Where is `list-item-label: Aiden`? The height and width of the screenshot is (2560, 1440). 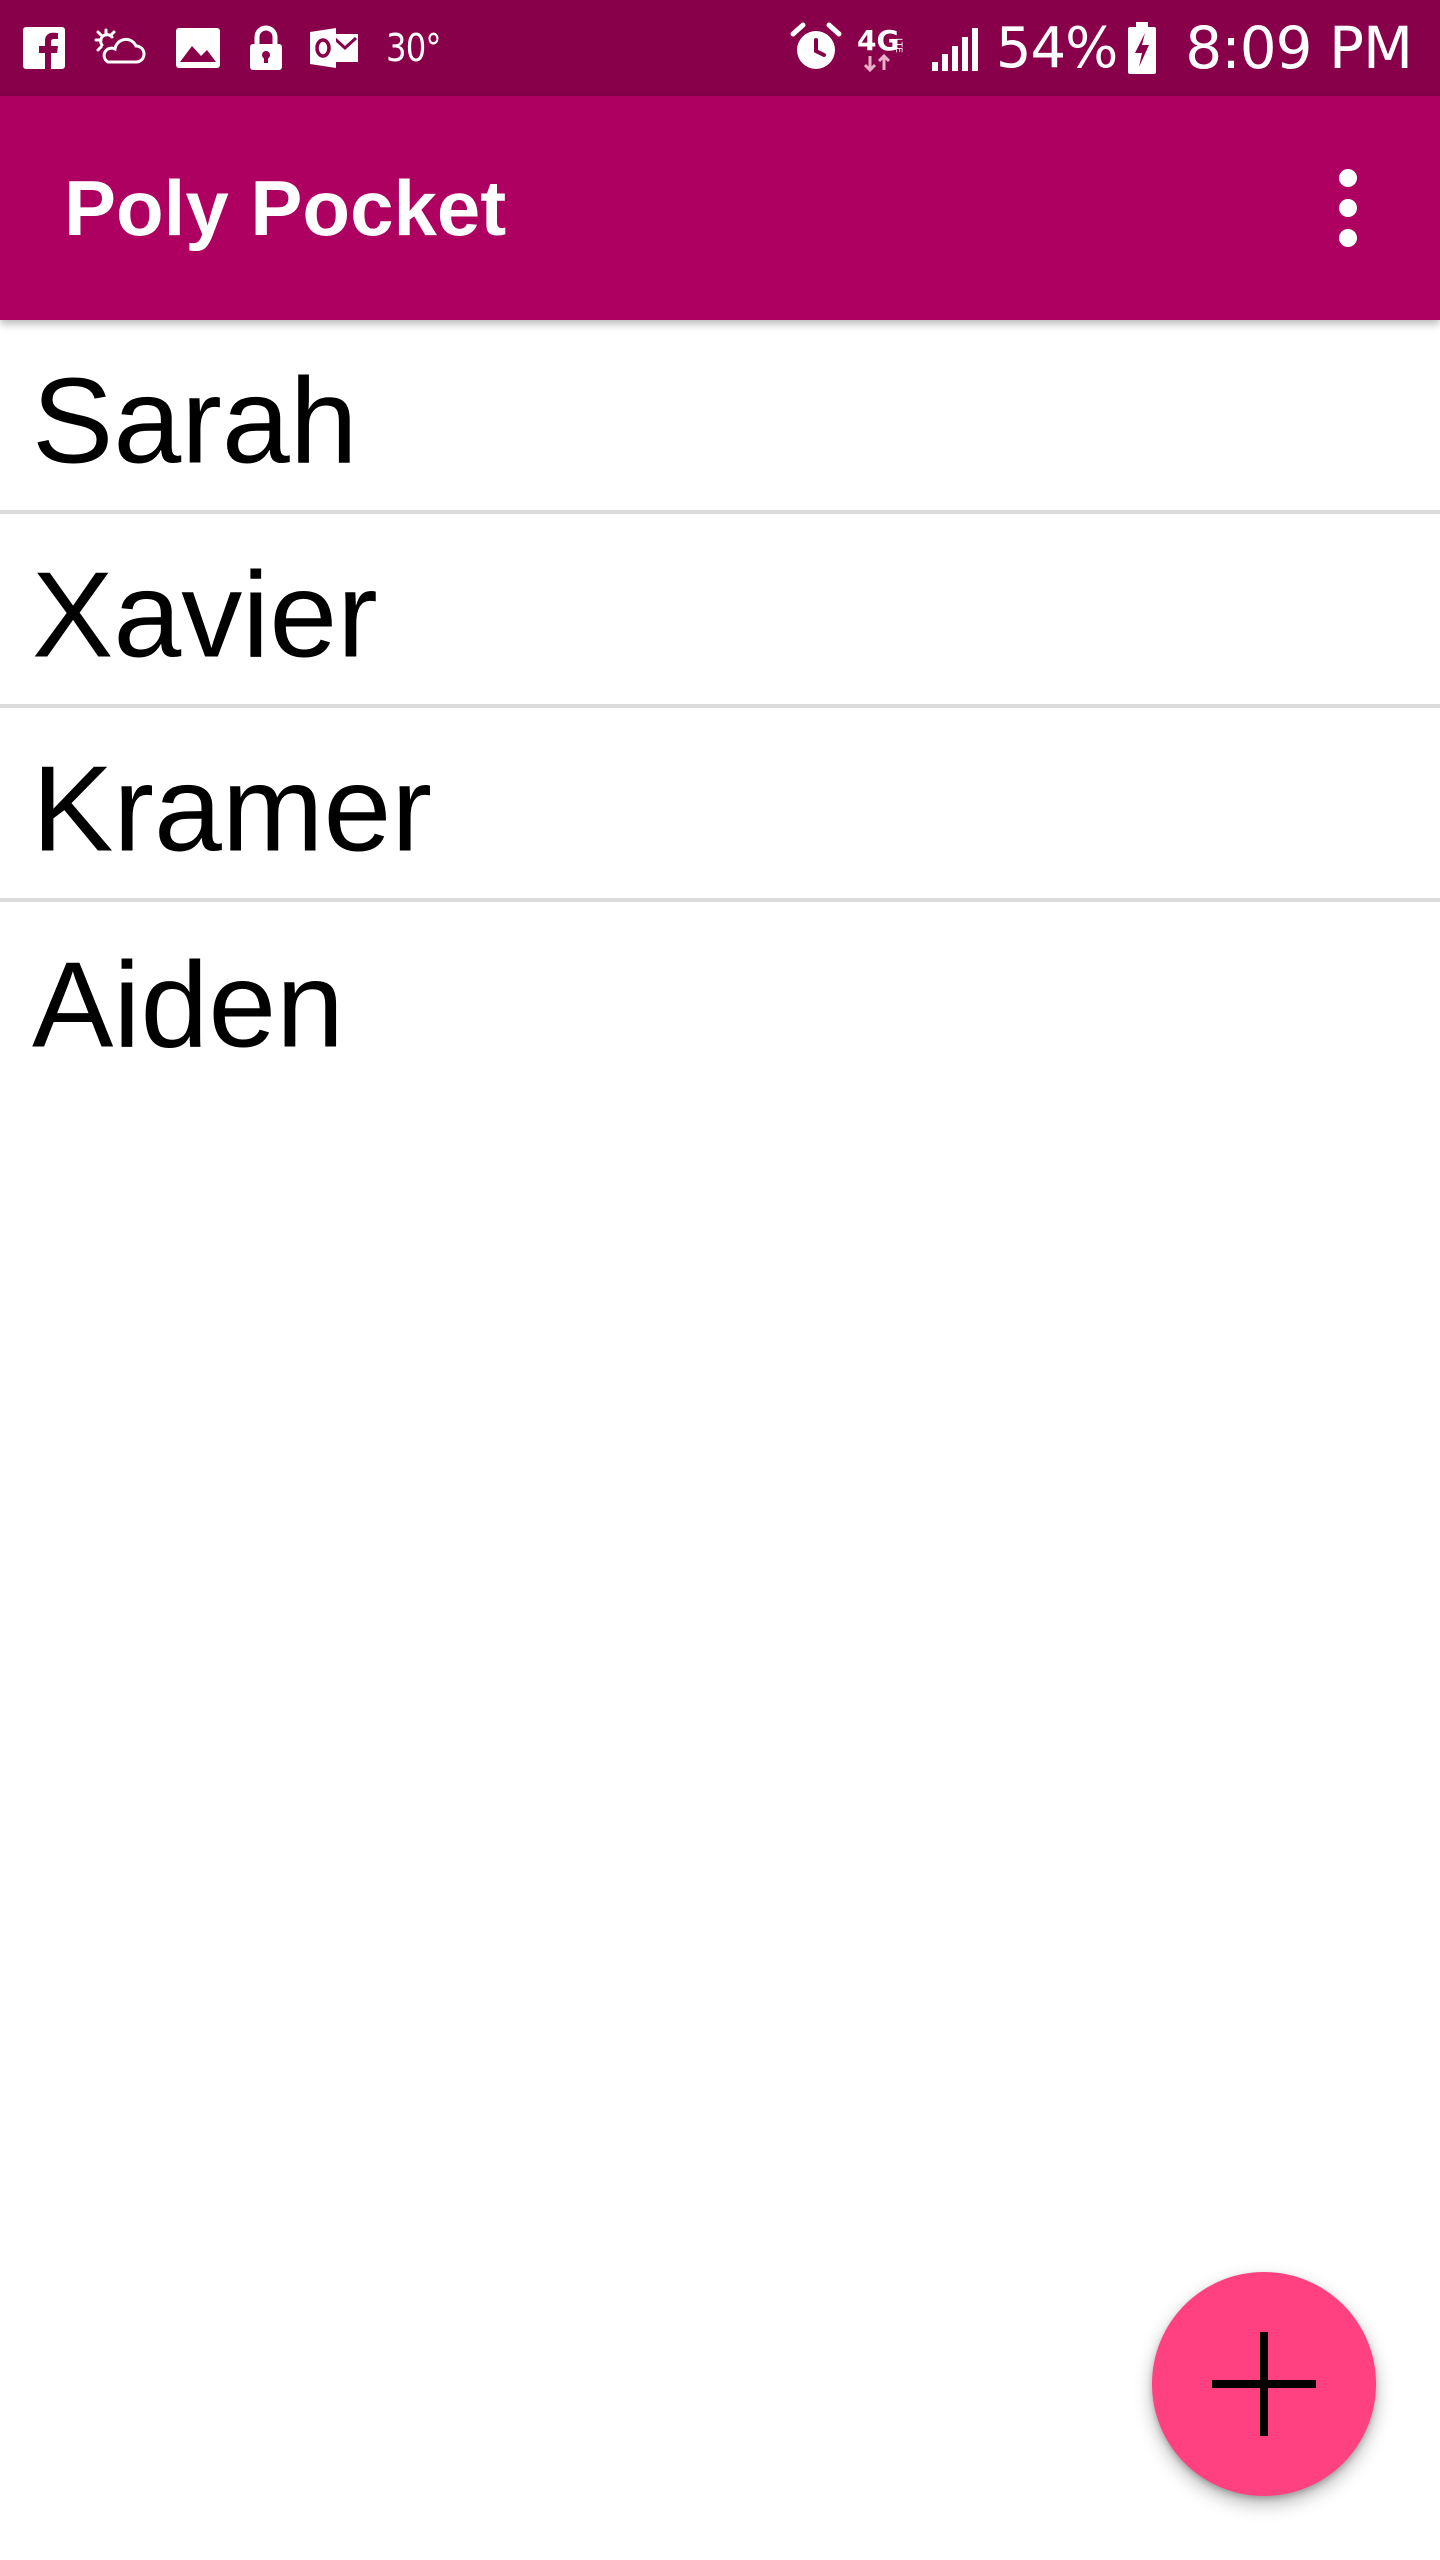
list-item-label: Aiden is located at coordinates (188, 1004).